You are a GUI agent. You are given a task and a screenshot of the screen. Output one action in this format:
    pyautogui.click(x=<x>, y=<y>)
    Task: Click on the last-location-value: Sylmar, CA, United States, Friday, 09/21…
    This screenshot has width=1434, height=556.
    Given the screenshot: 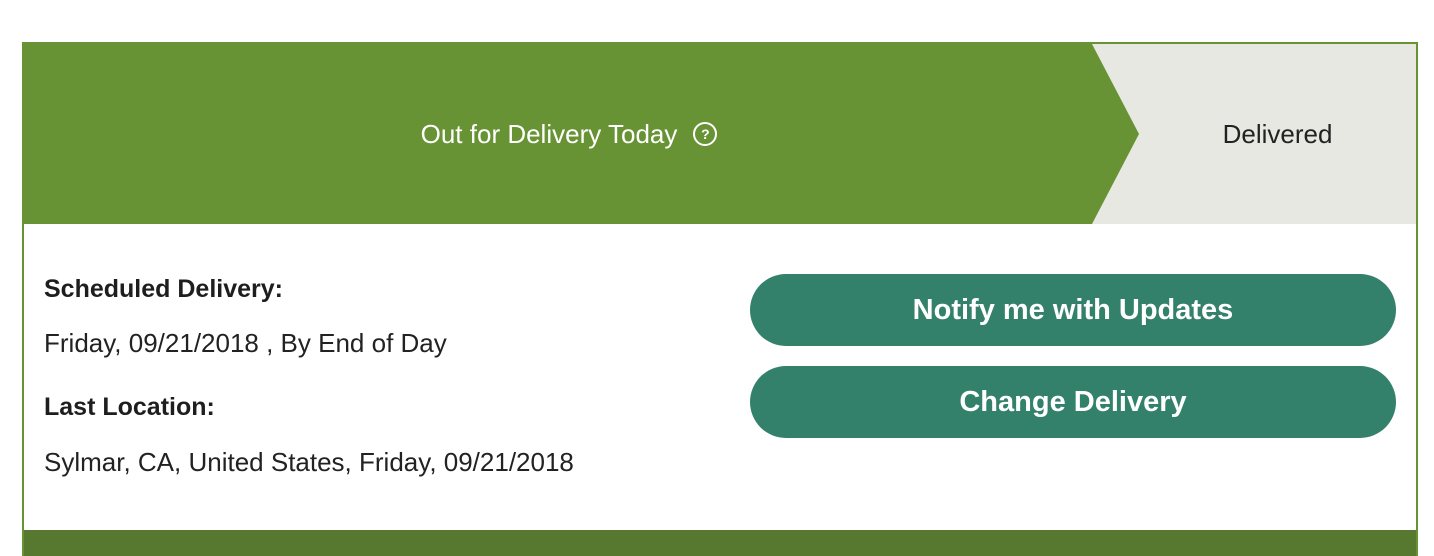 What is the action you would take?
    pyautogui.click(x=309, y=462)
    